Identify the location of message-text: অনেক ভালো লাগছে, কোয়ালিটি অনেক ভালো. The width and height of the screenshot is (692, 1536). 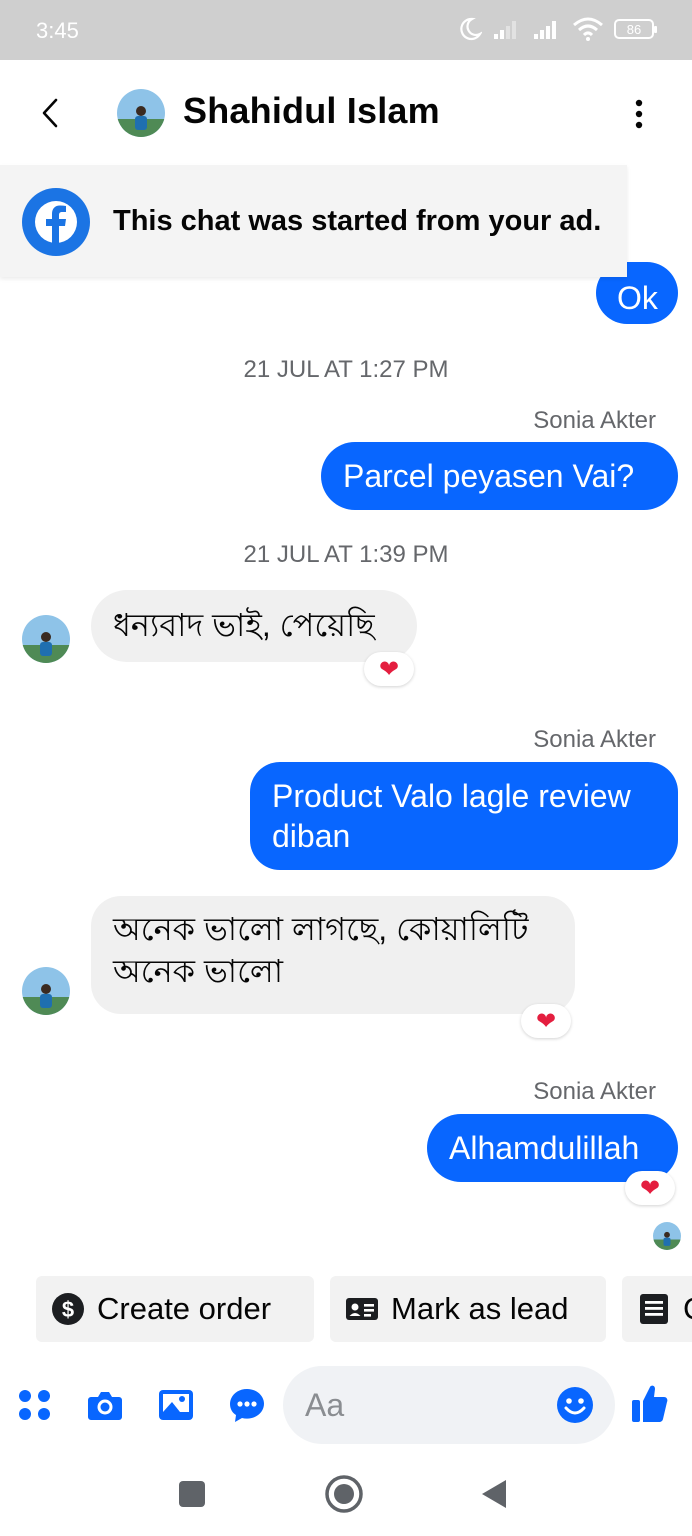
(321, 950).